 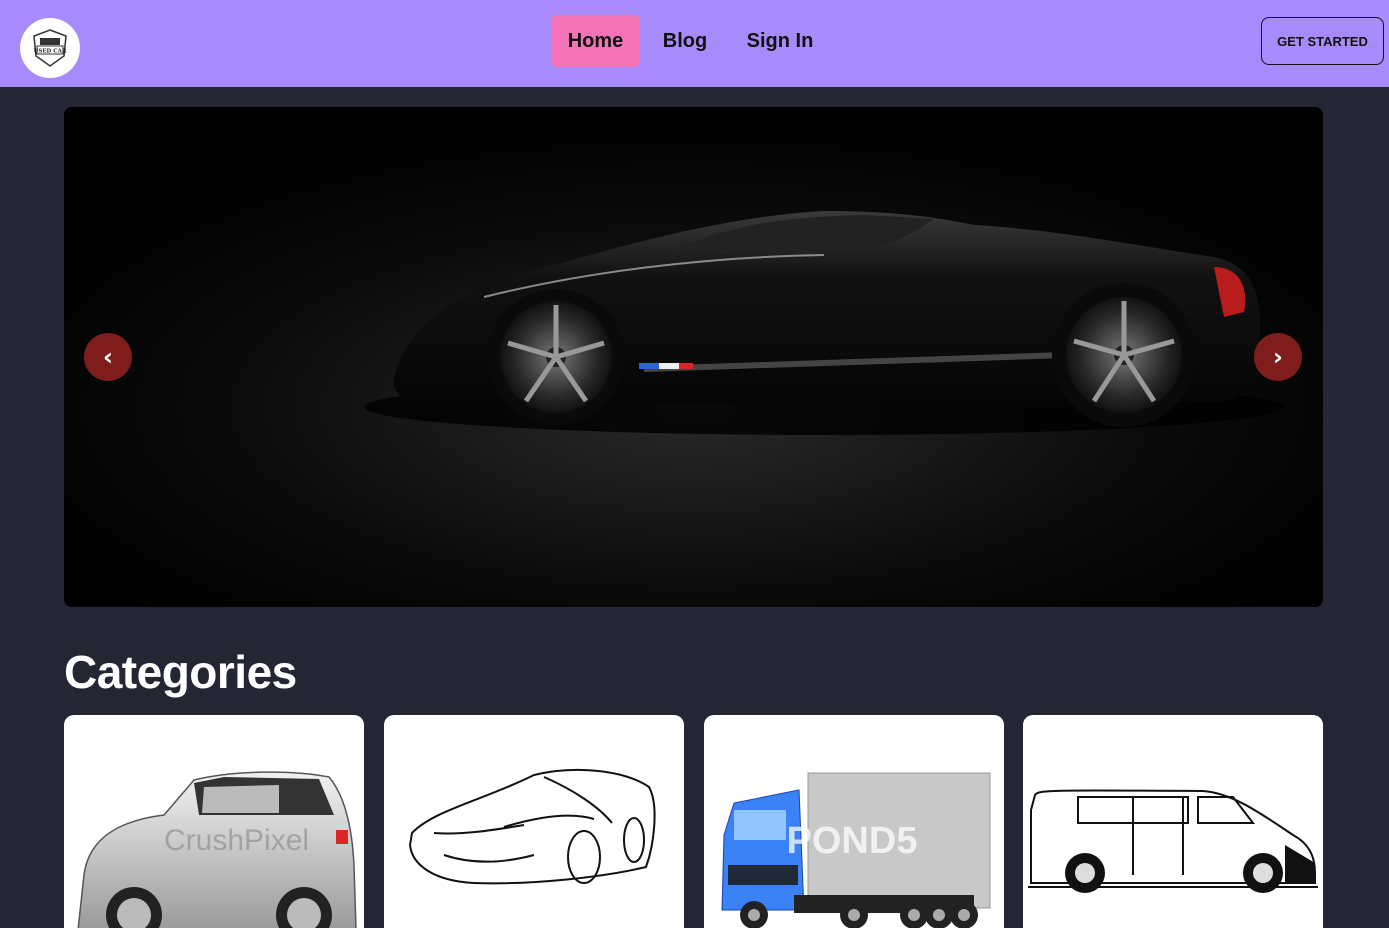 I want to click on nav-blog-link: Blog, so click(x=685, y=41).